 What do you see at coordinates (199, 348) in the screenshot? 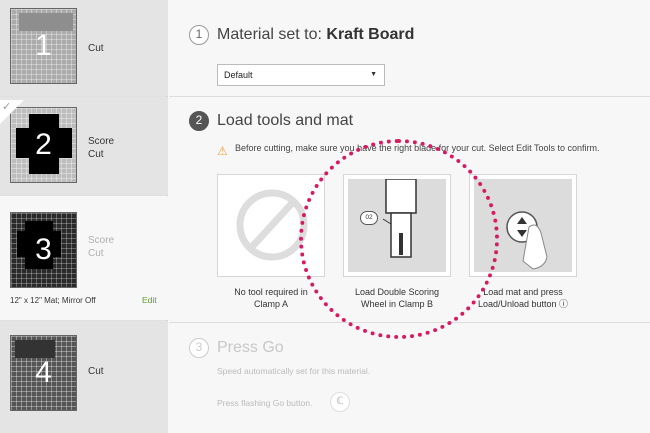
I see `step-3-number: 3` at bounding box center [199, 348].